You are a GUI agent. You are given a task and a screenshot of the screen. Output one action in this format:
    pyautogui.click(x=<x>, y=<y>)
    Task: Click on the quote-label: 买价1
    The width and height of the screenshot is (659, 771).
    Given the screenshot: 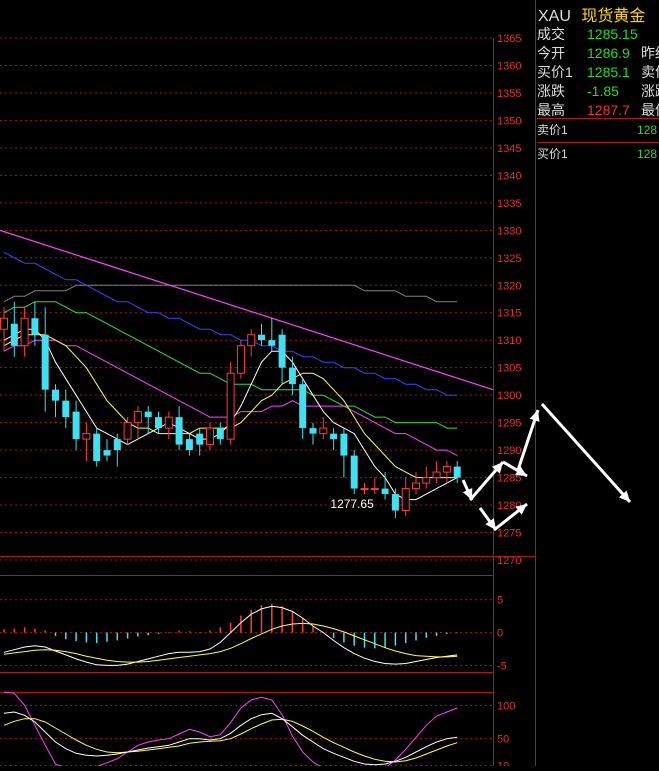 What is the action you would take?
    pyautogui.click(x=555, y=72)
    